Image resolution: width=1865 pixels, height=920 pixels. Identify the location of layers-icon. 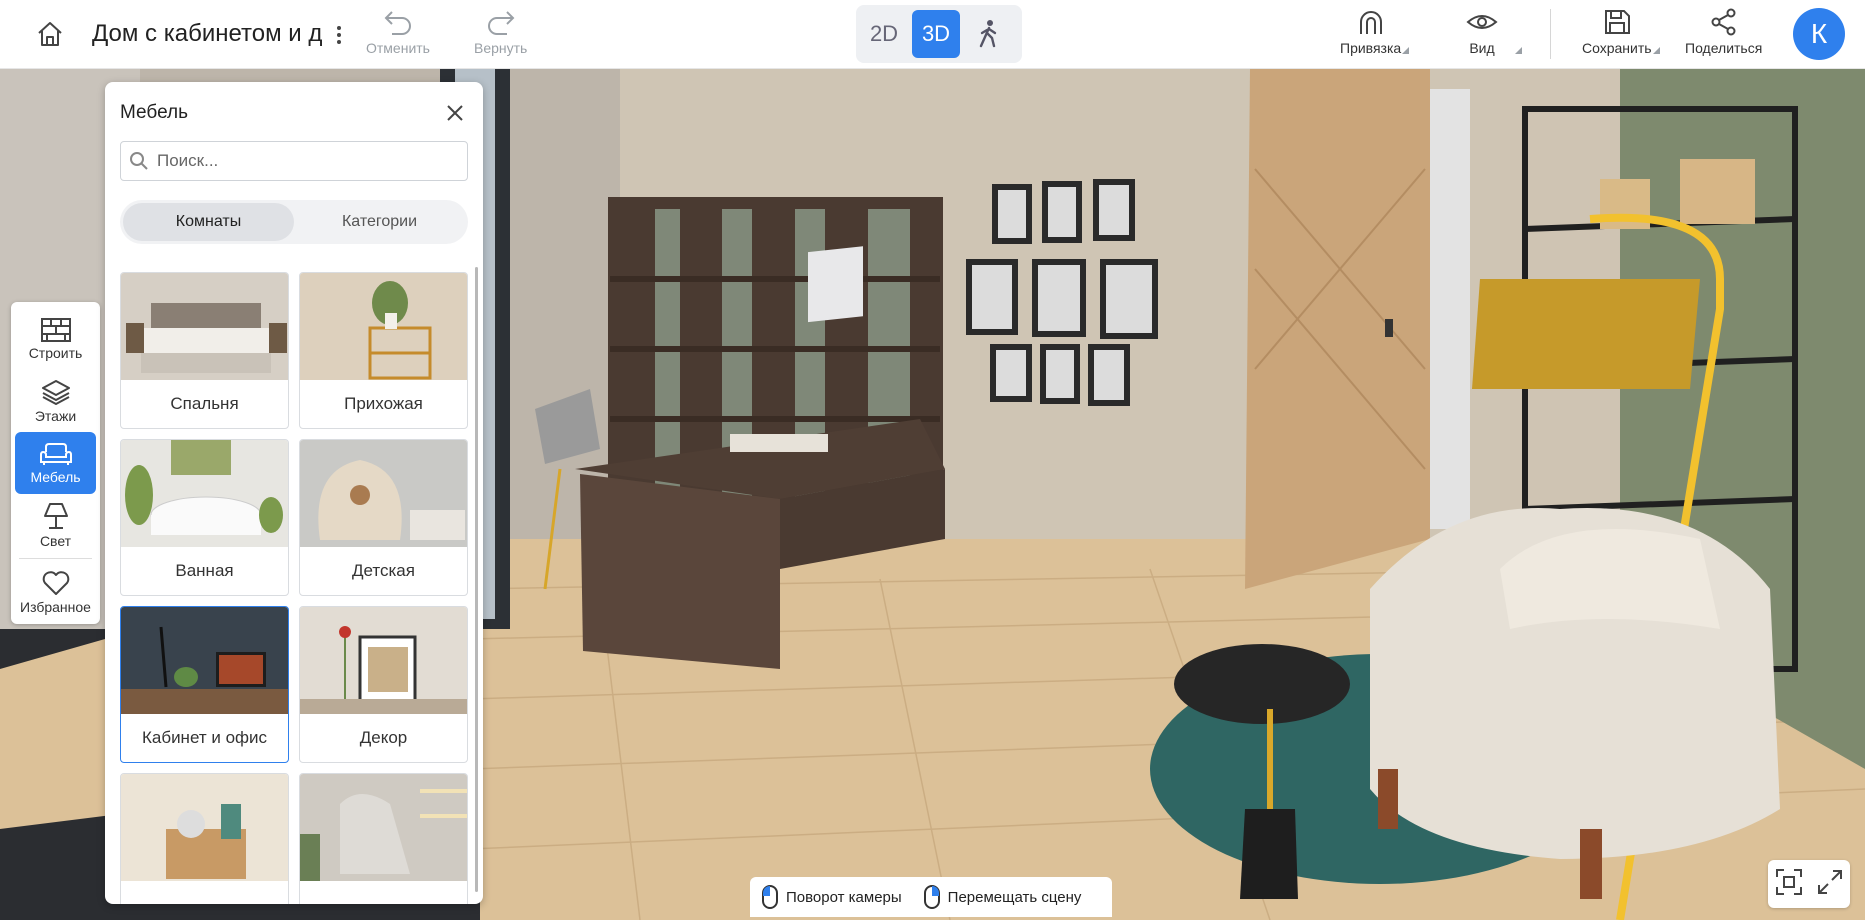
(55, 392).